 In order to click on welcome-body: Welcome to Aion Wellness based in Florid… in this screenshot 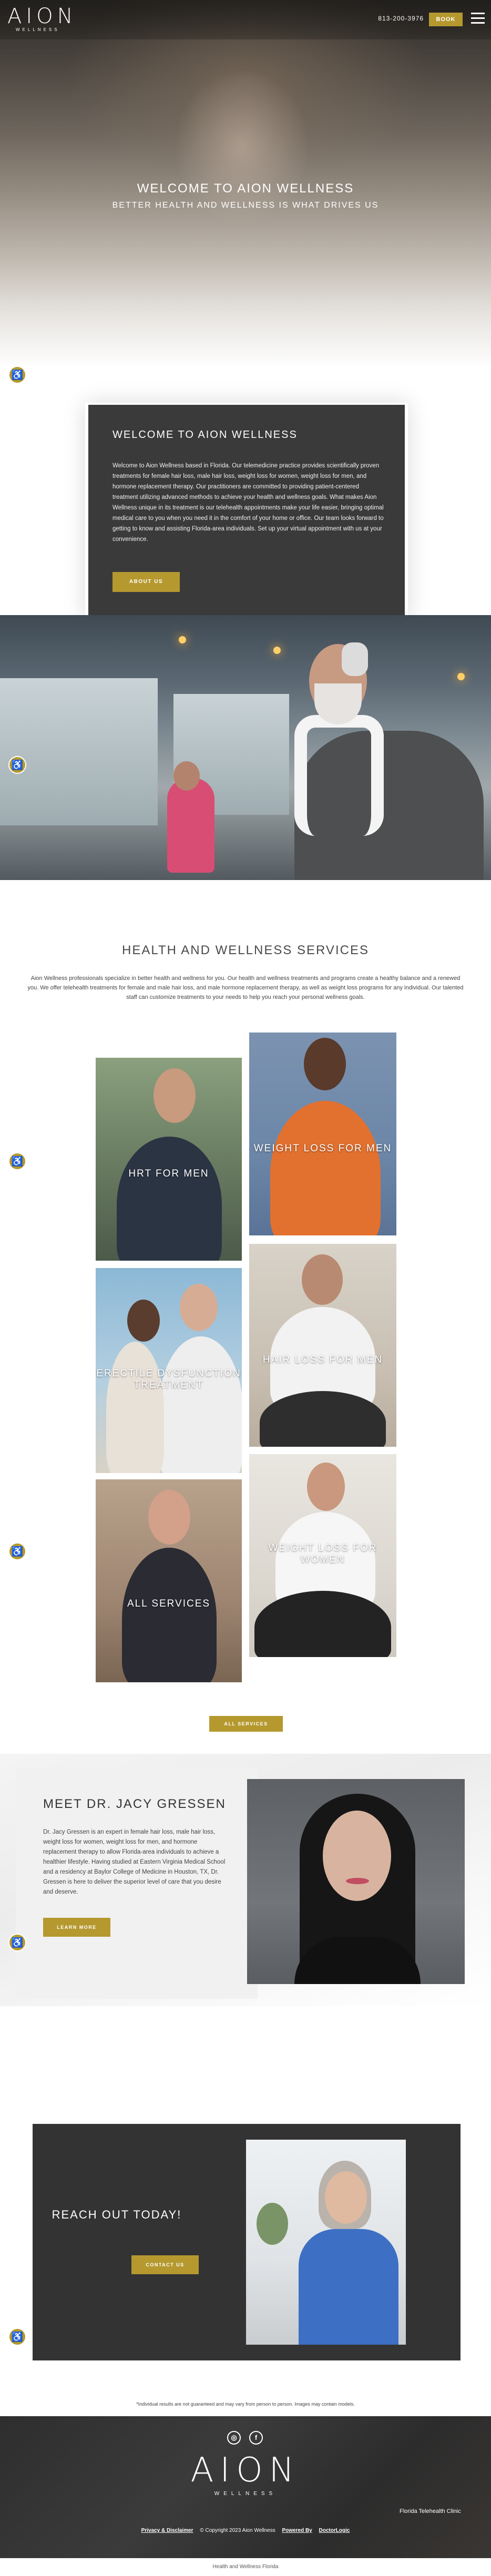, I will do `click(248, 503)`.